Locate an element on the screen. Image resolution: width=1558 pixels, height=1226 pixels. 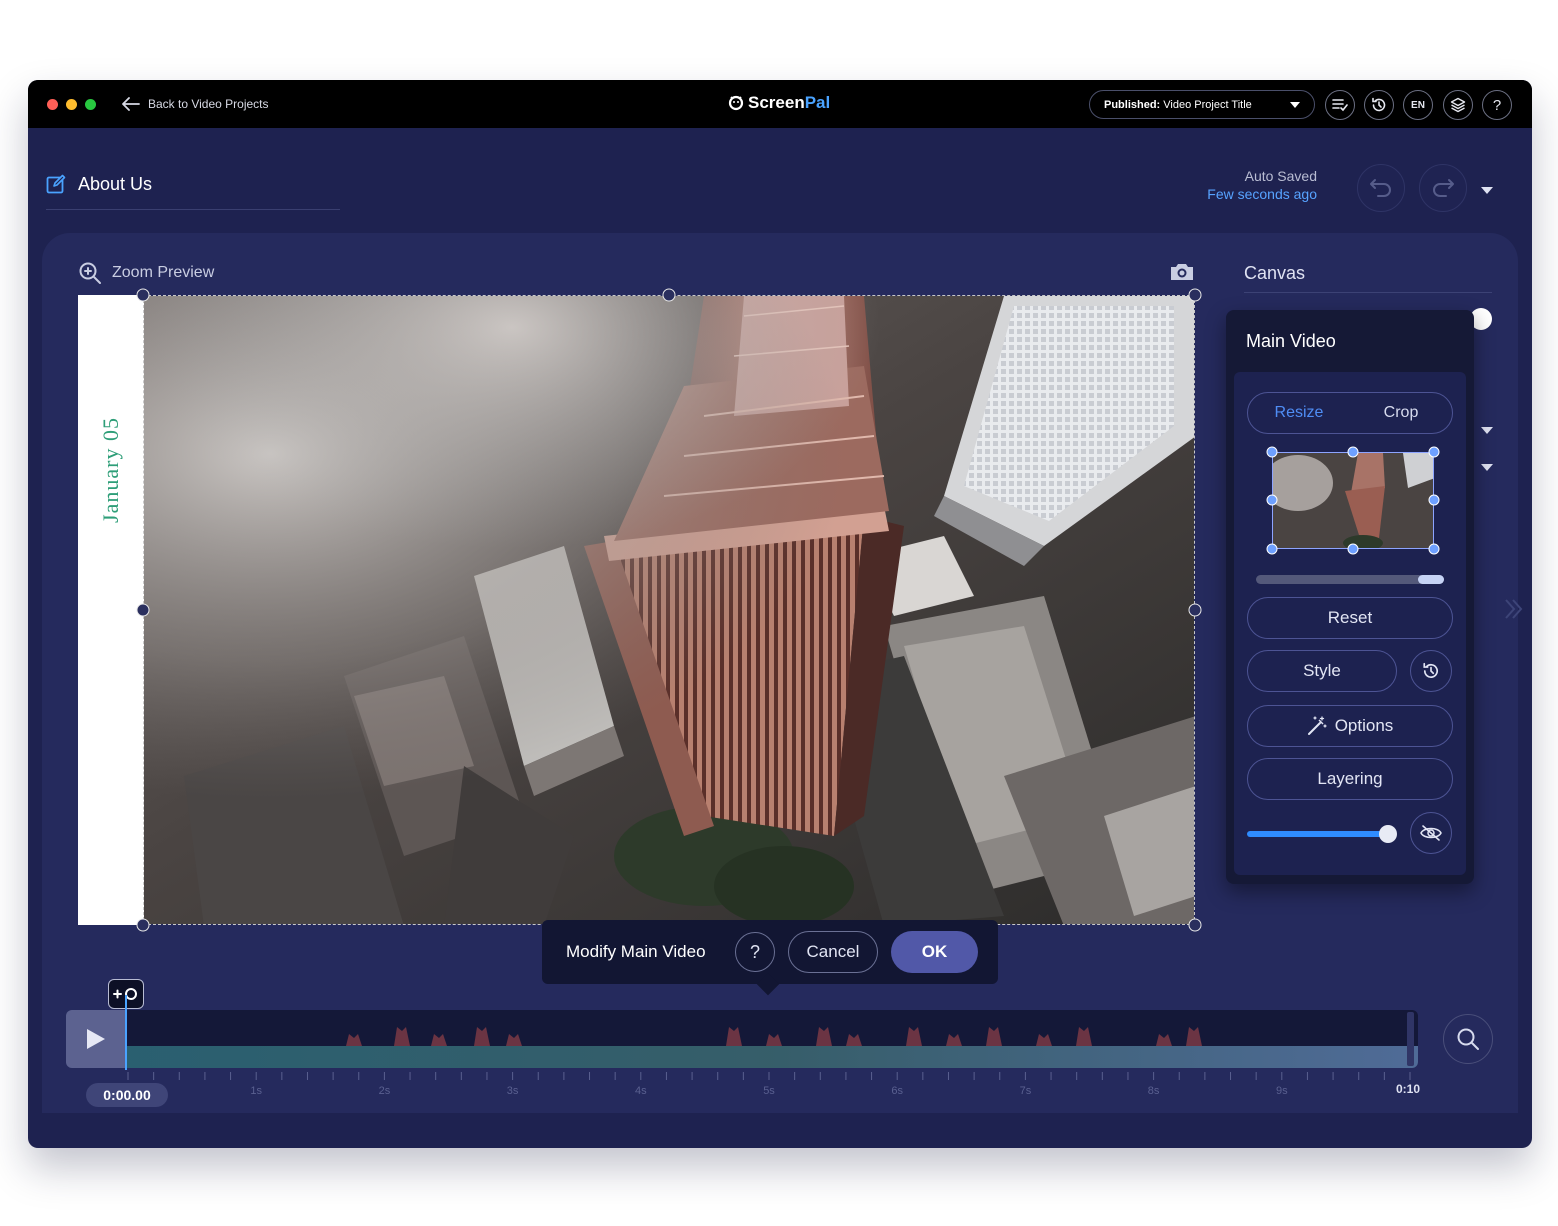
ruler-second-label: 9s is located at coordinates (1282, 1091).